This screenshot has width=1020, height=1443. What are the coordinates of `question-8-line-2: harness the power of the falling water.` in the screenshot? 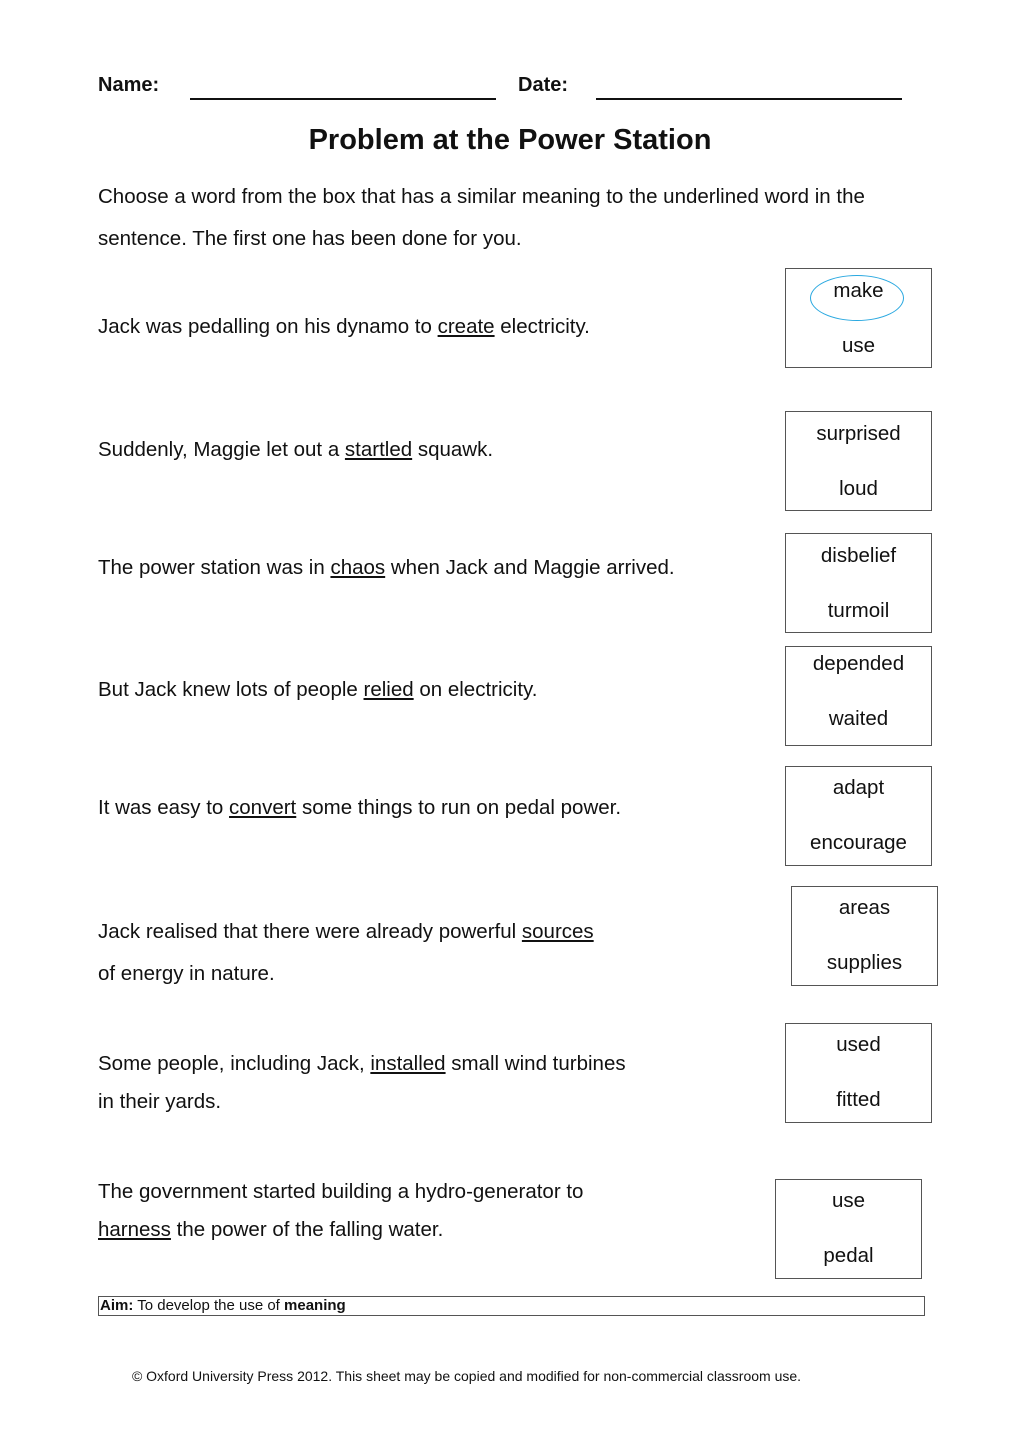 It's located at (271, 1229).